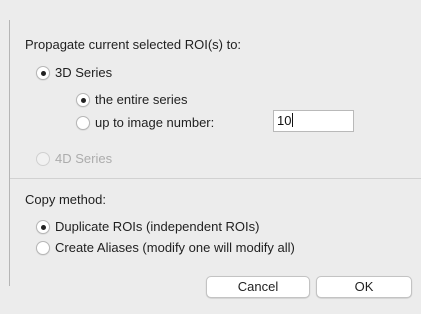 This screenshot has width=421, height=314. Describe the element at coordinates (133, 44) in the screenshot. I see `propagate-heading: Propagate current selected ROI(s) to:` at that location.